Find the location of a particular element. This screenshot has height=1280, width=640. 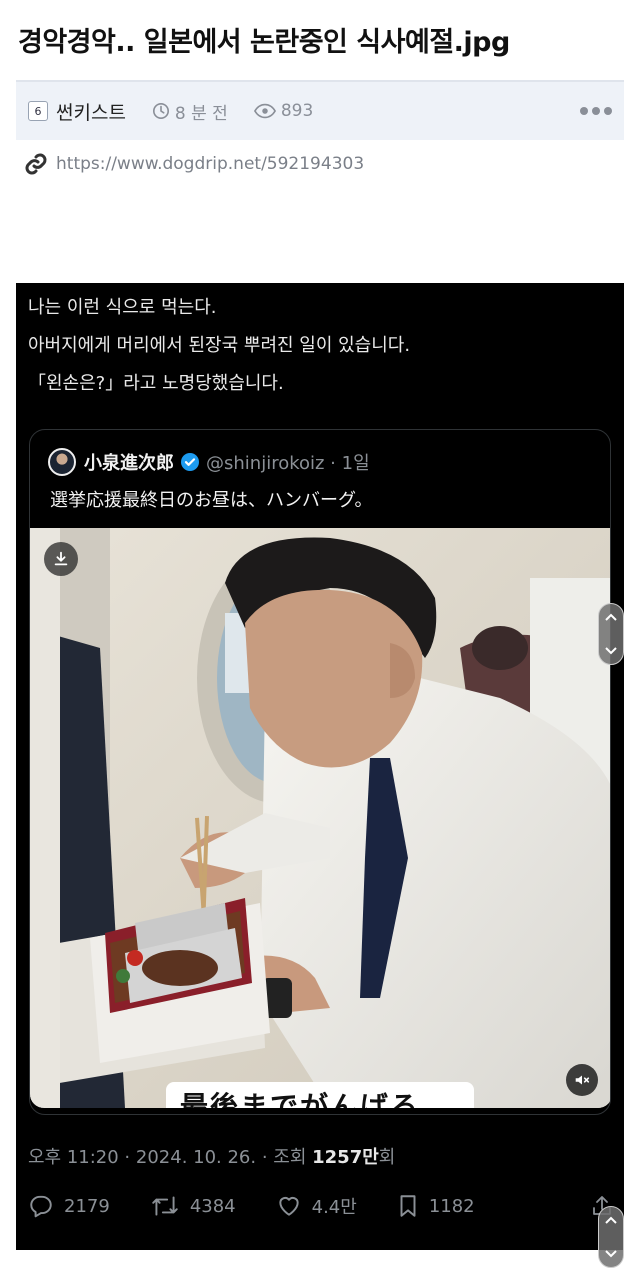

retweet-button: 4384 is located at coordinates (193, 1206).